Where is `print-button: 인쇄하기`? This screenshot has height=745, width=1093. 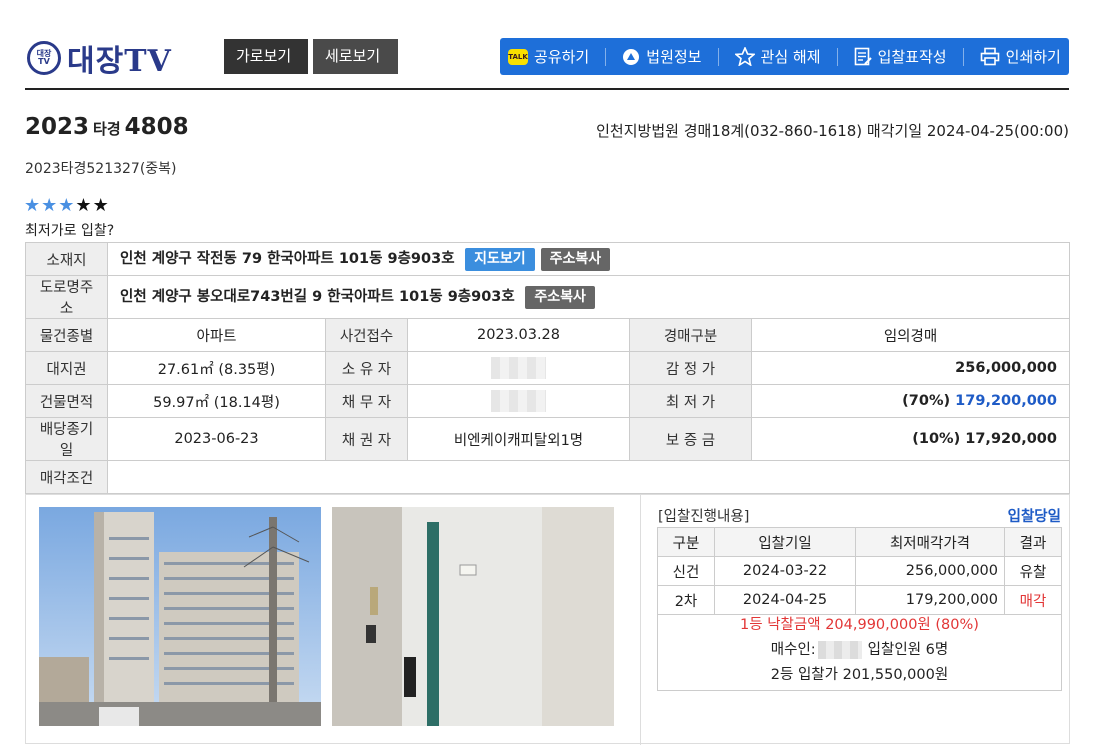
print-button: 인쇄하기 is located at coordinates (1020, 56).